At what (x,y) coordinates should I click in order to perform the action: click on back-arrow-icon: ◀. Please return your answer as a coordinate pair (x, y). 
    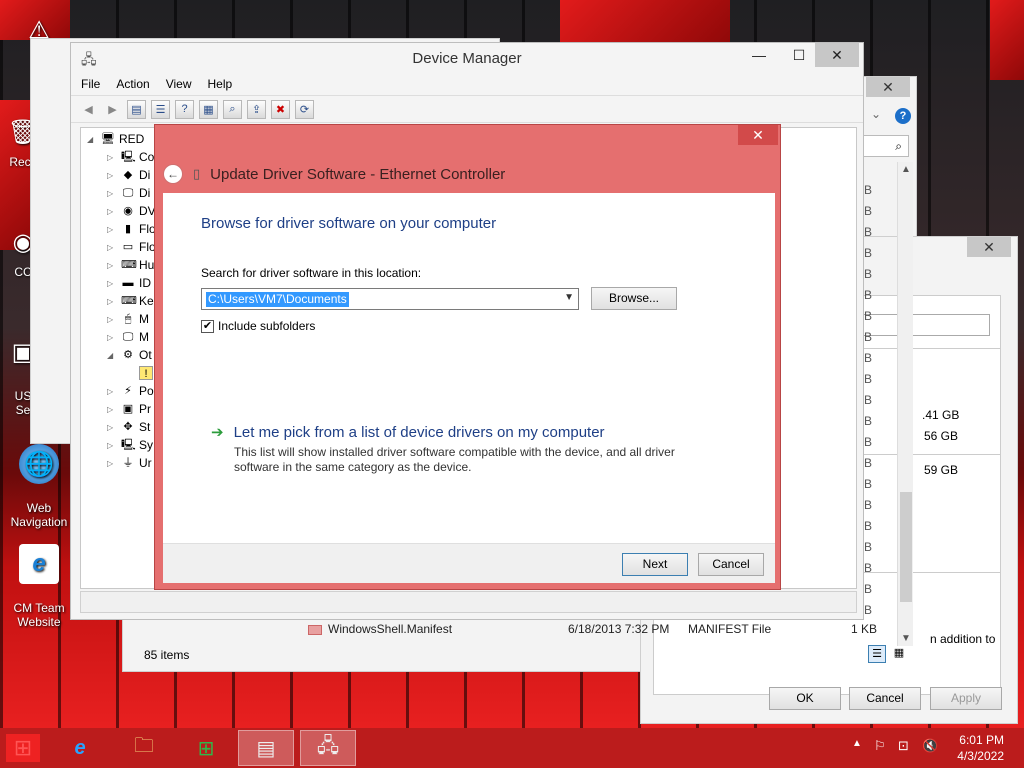
    Looking at the image, I should click on (88, 109).